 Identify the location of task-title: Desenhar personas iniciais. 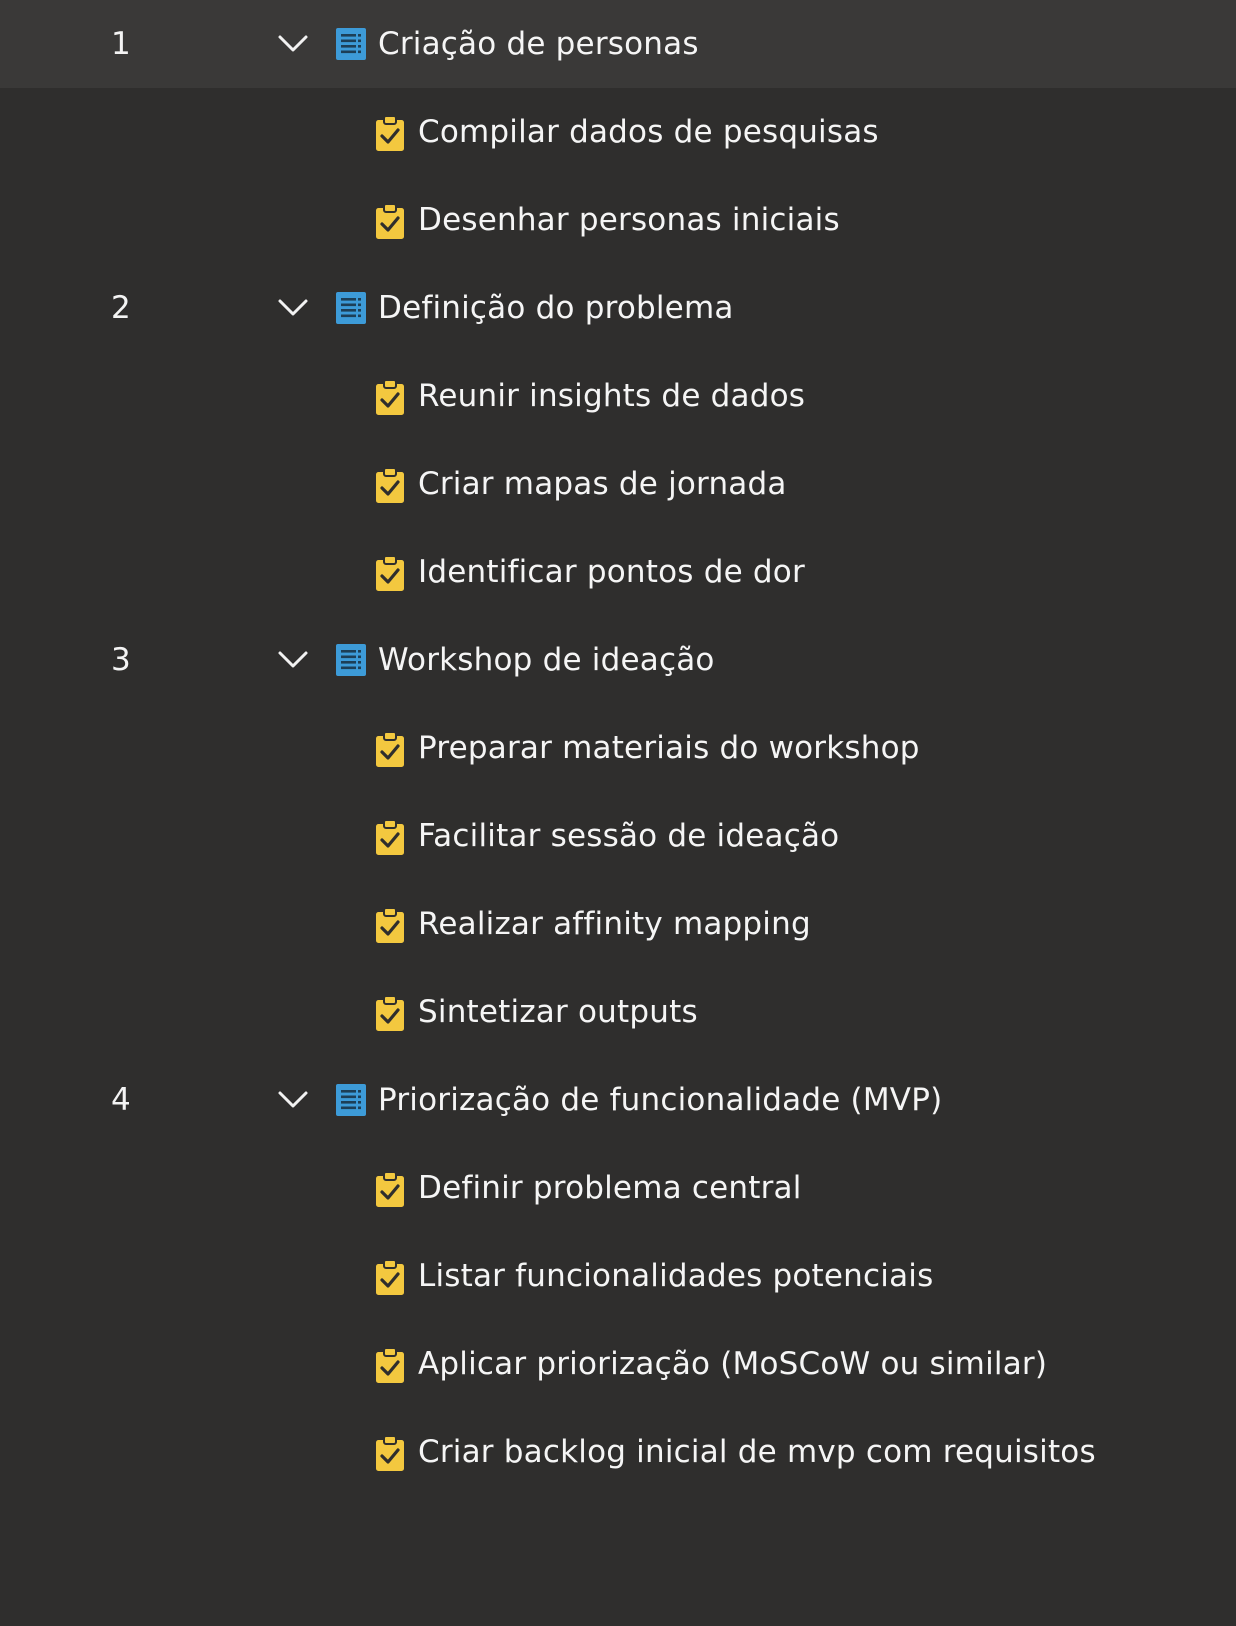
(629, 220).